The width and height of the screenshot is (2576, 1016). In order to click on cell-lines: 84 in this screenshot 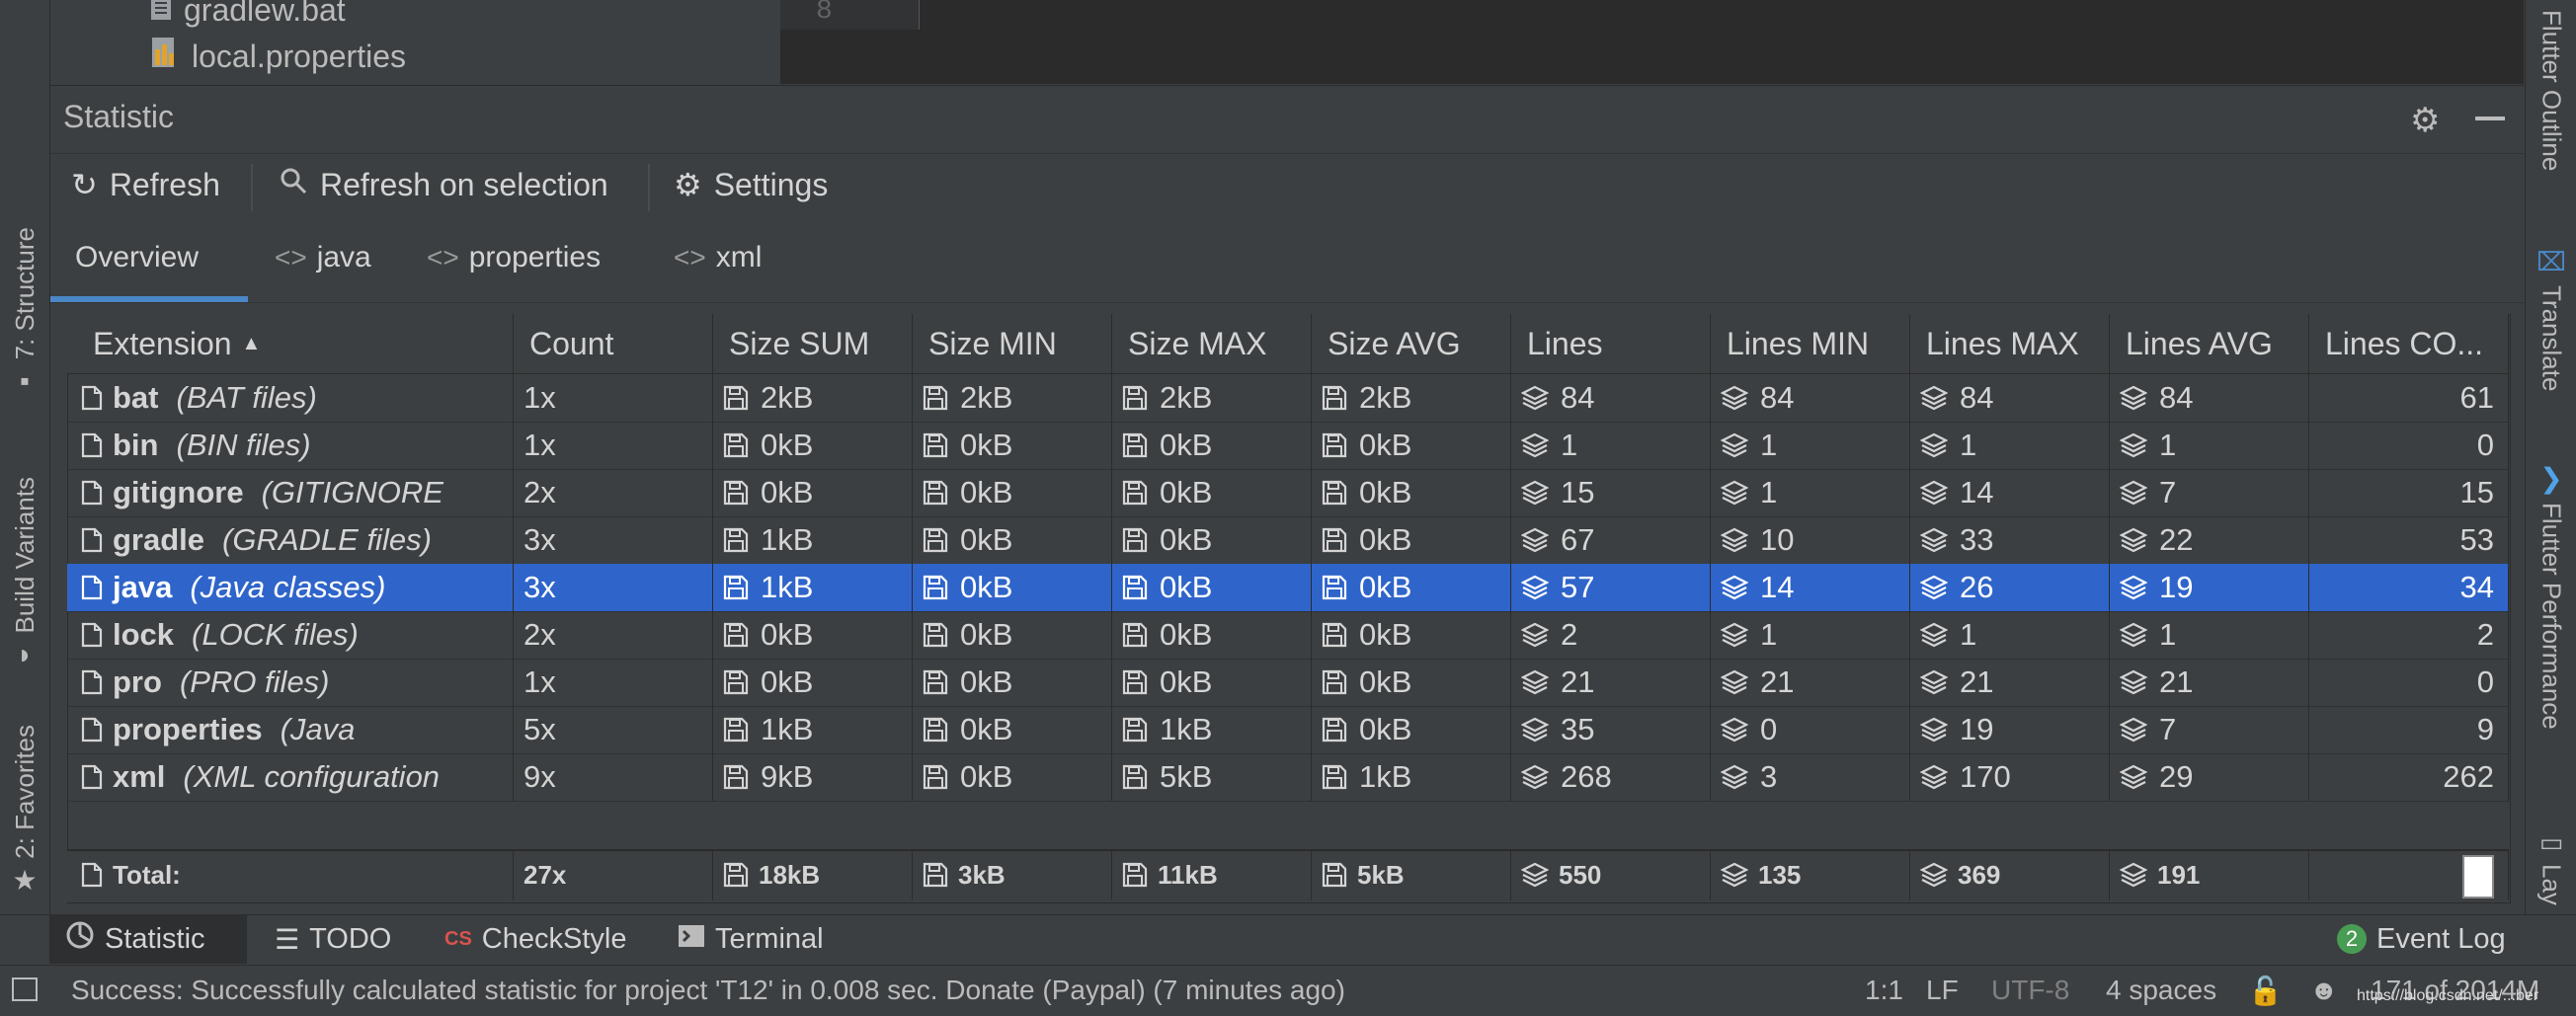, I will do `click(1611, 398)`.